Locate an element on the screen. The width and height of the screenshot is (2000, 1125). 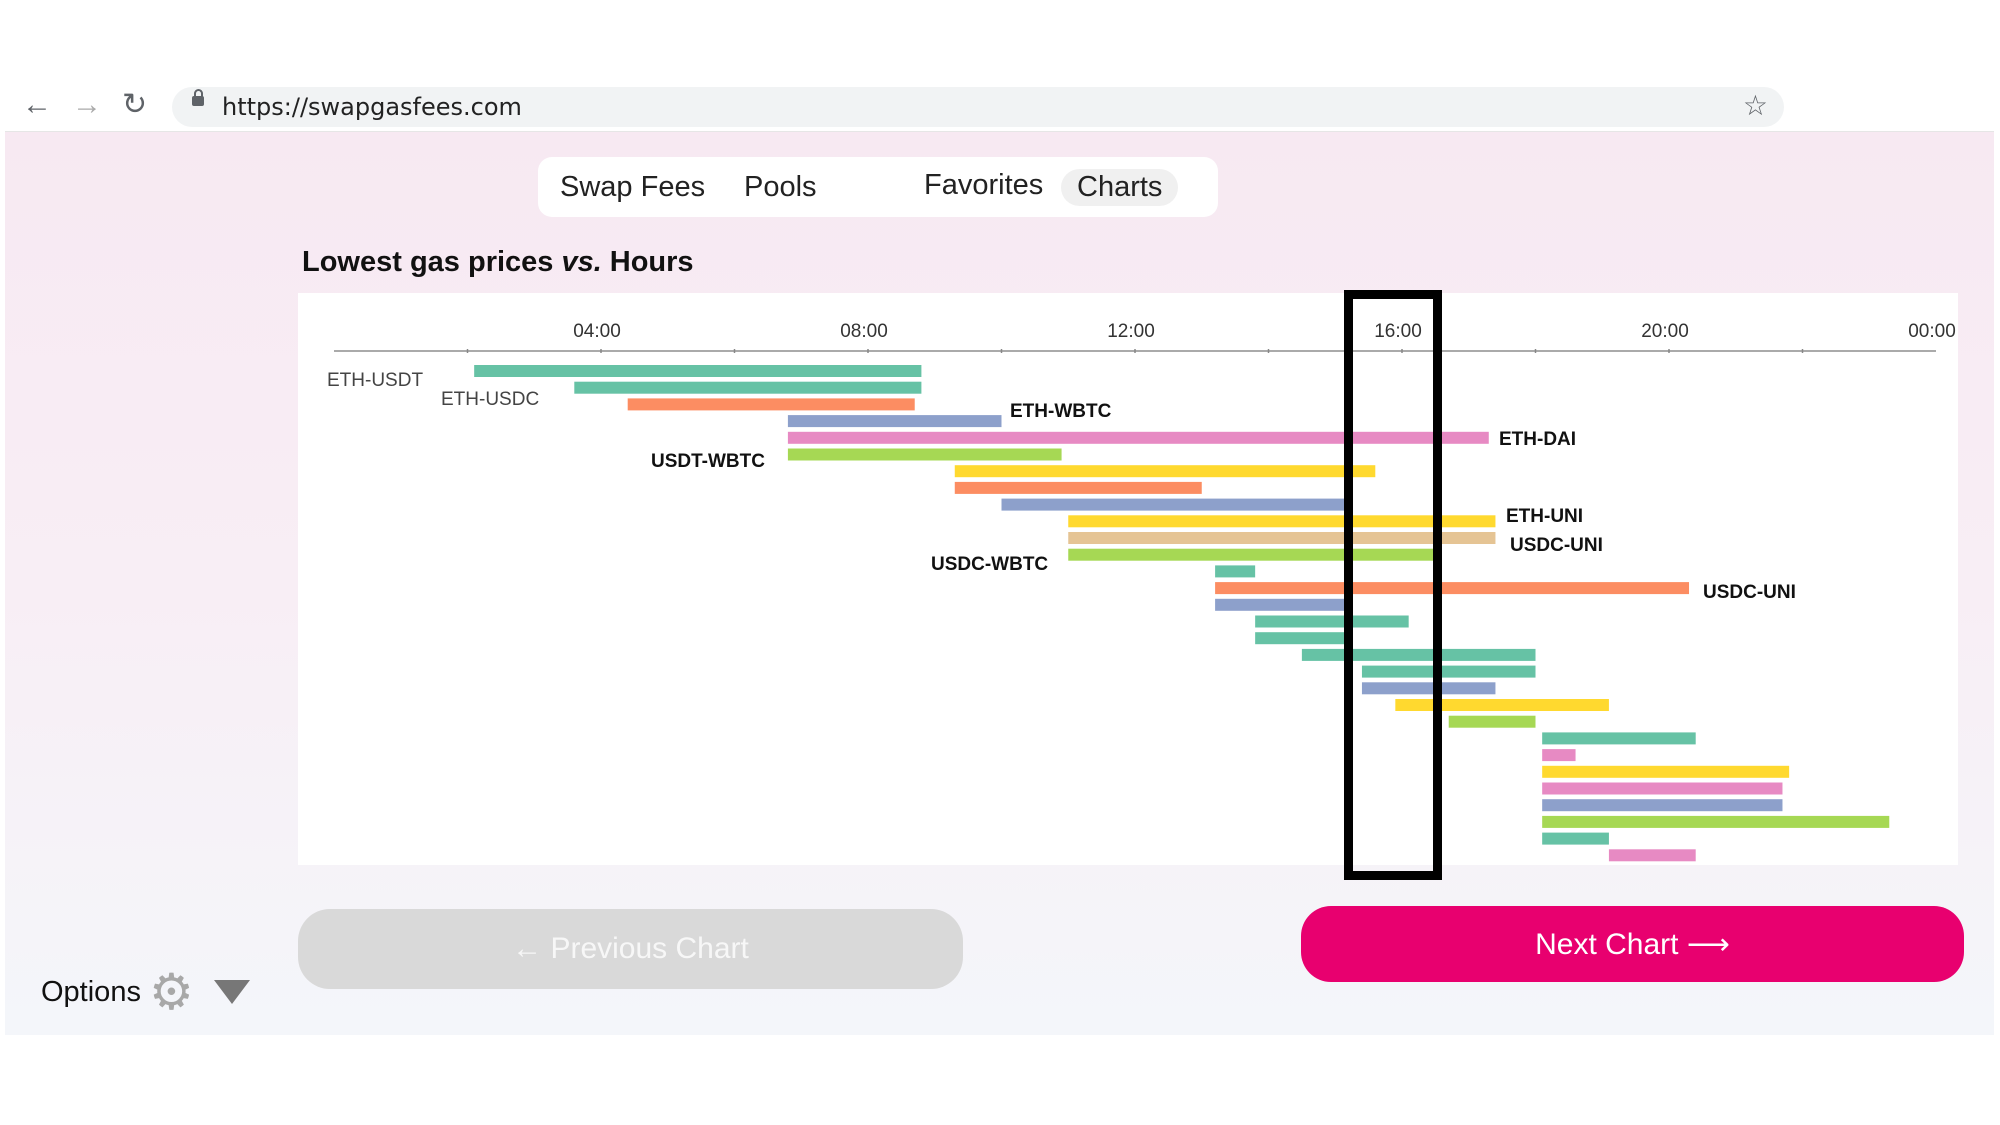
dropdown-caret-icon is located at coordinates (231, 992).